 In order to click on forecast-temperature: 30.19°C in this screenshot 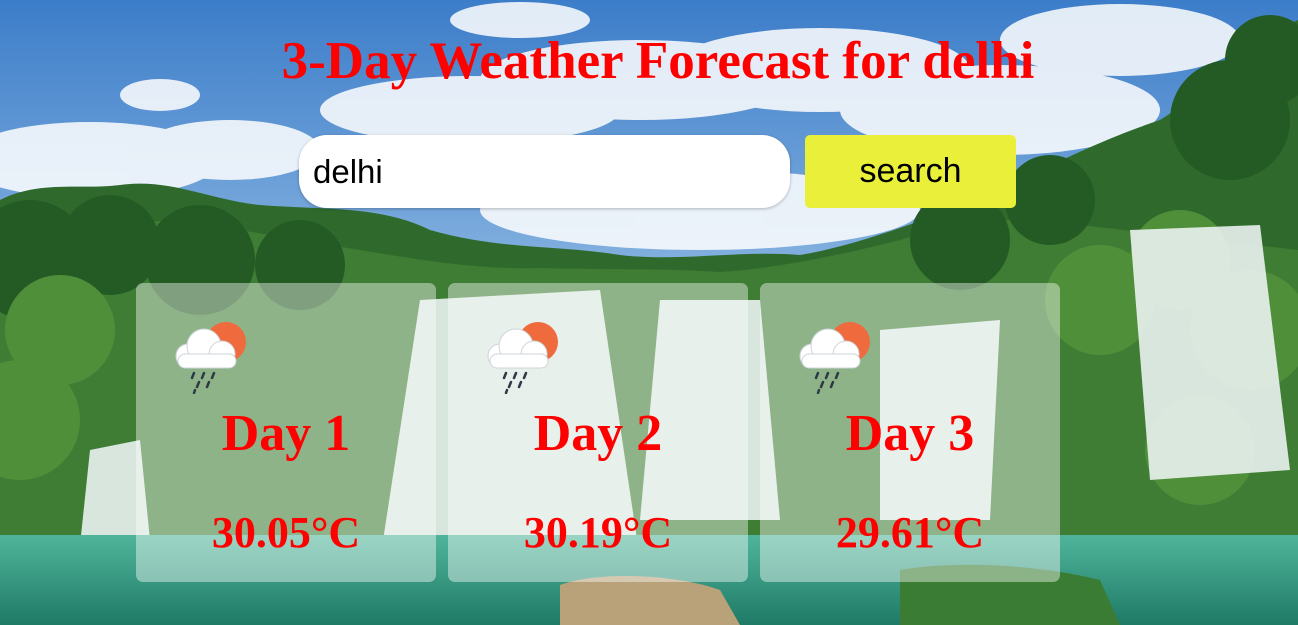, I will do `click(598, 532)`.